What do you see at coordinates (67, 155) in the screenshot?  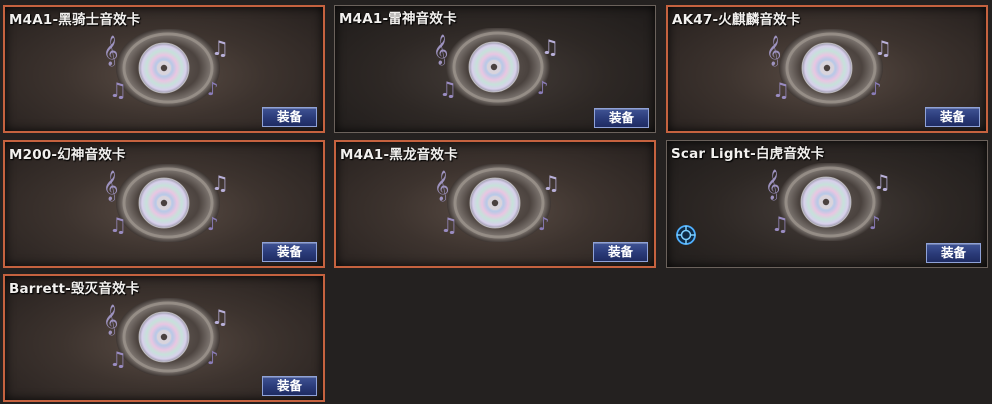 I see `card-title: M200-幻神音效卡` at bounding box center [67, 155].